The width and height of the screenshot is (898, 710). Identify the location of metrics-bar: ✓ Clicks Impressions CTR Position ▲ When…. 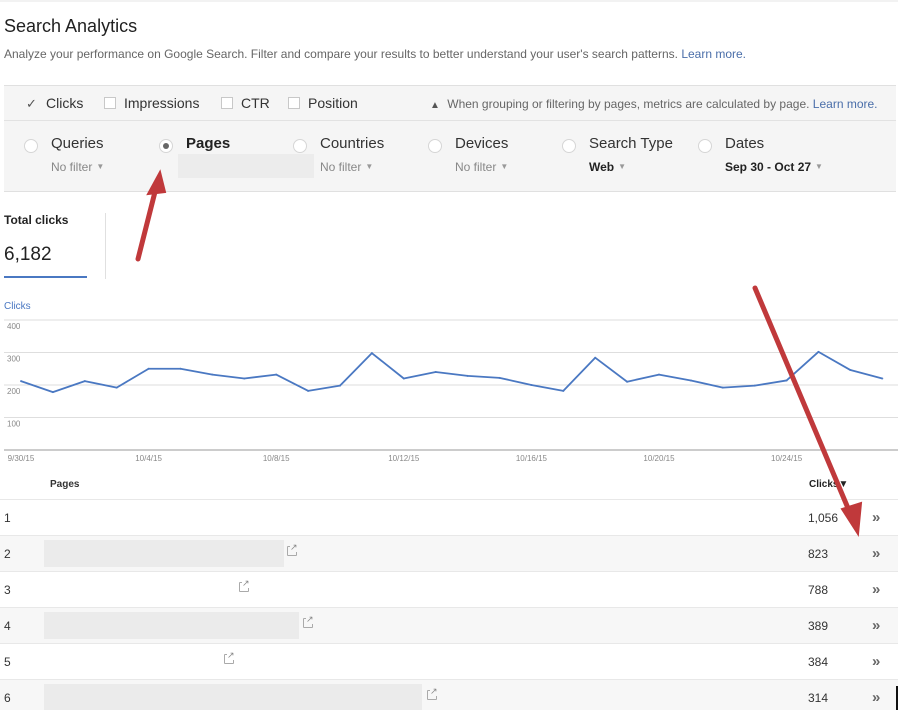
(450, 103).